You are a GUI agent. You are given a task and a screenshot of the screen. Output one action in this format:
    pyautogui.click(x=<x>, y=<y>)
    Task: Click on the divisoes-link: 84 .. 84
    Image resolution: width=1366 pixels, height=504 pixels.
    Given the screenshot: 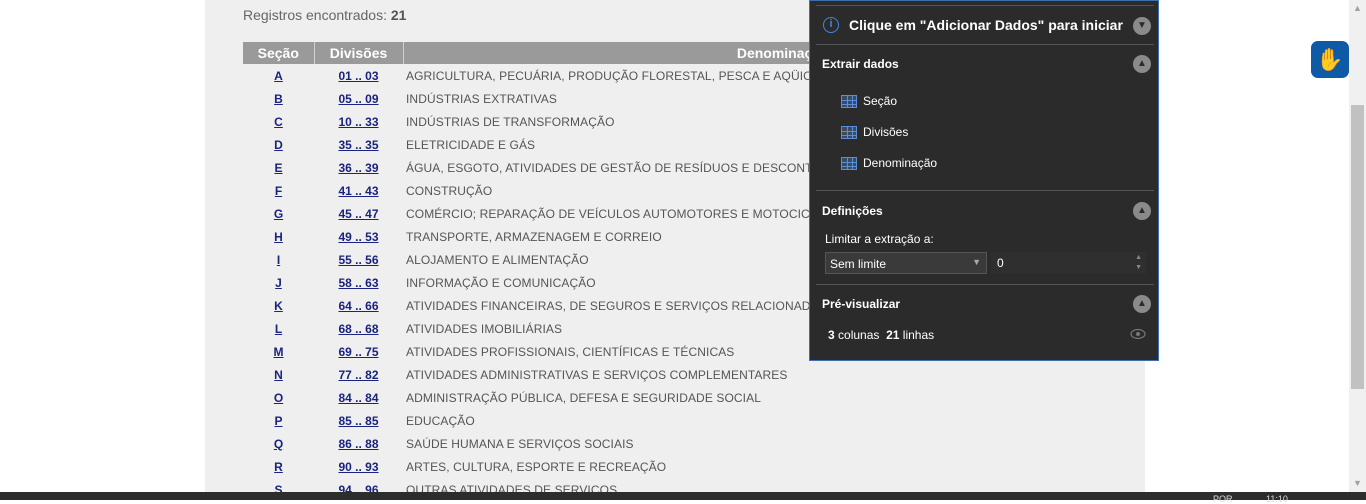 What is the action you would take?
    pyautogui.click(x=358, y=398)
    